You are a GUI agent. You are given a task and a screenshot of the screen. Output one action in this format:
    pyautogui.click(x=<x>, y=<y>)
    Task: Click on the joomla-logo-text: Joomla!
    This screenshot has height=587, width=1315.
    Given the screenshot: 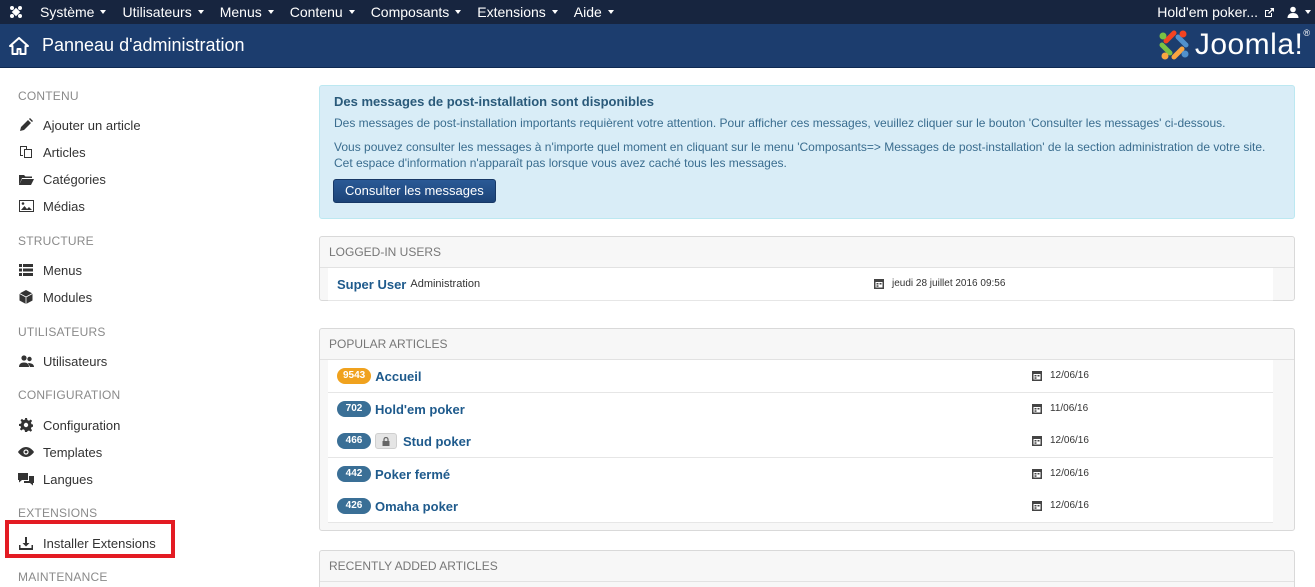 What is the action you would take?
    pyautogui.click(x=1249, y=44)
    